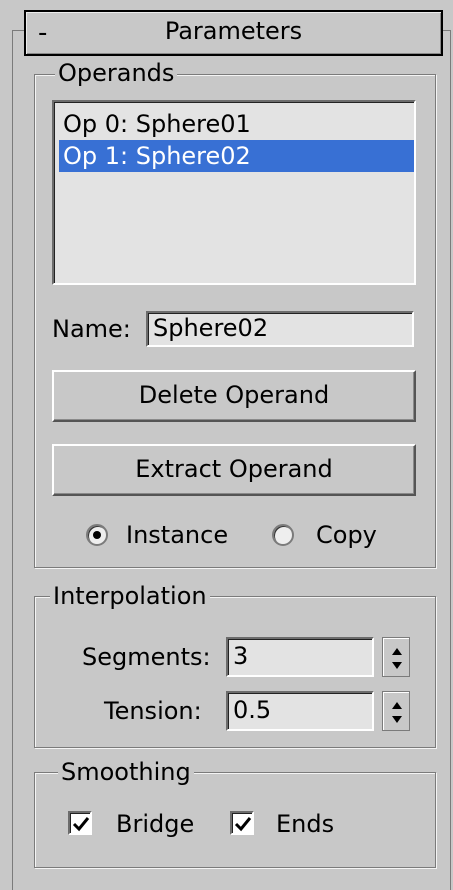  I want to click on list-item-label: Op 0: Sphere01, so click(157, 124).